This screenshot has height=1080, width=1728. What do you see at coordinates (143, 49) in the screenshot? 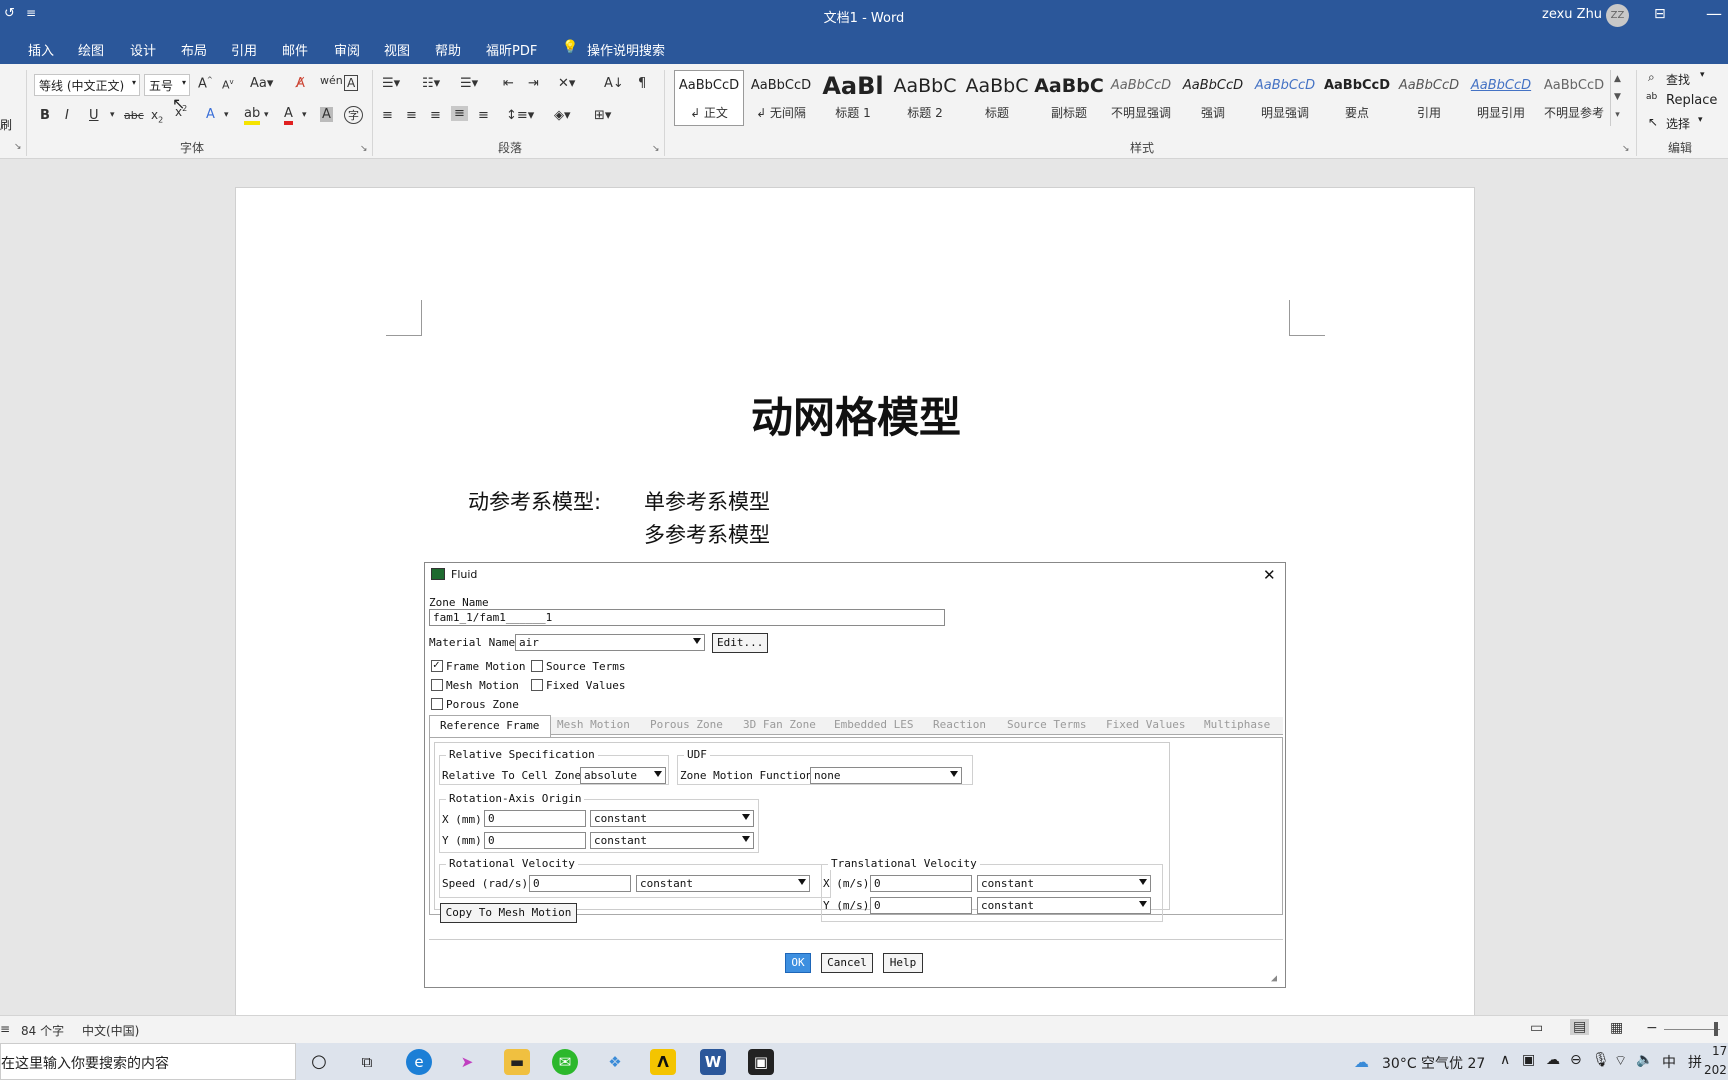
I see `tab-design: 设计` at bounding box center [143, 49].